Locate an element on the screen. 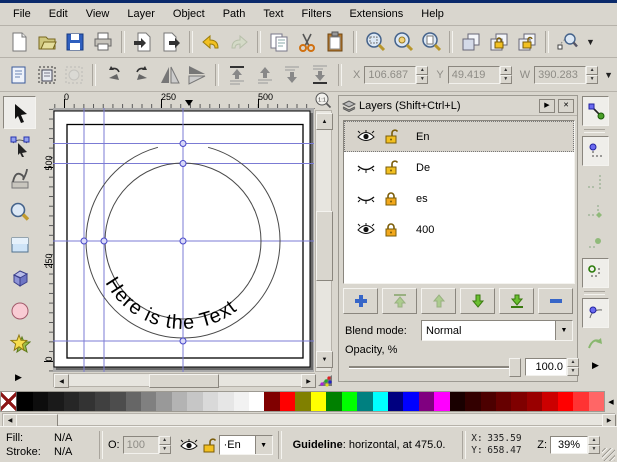 This screenshot has height=462, width=617. zoom-selection-button is located at coordinates (375, 42).